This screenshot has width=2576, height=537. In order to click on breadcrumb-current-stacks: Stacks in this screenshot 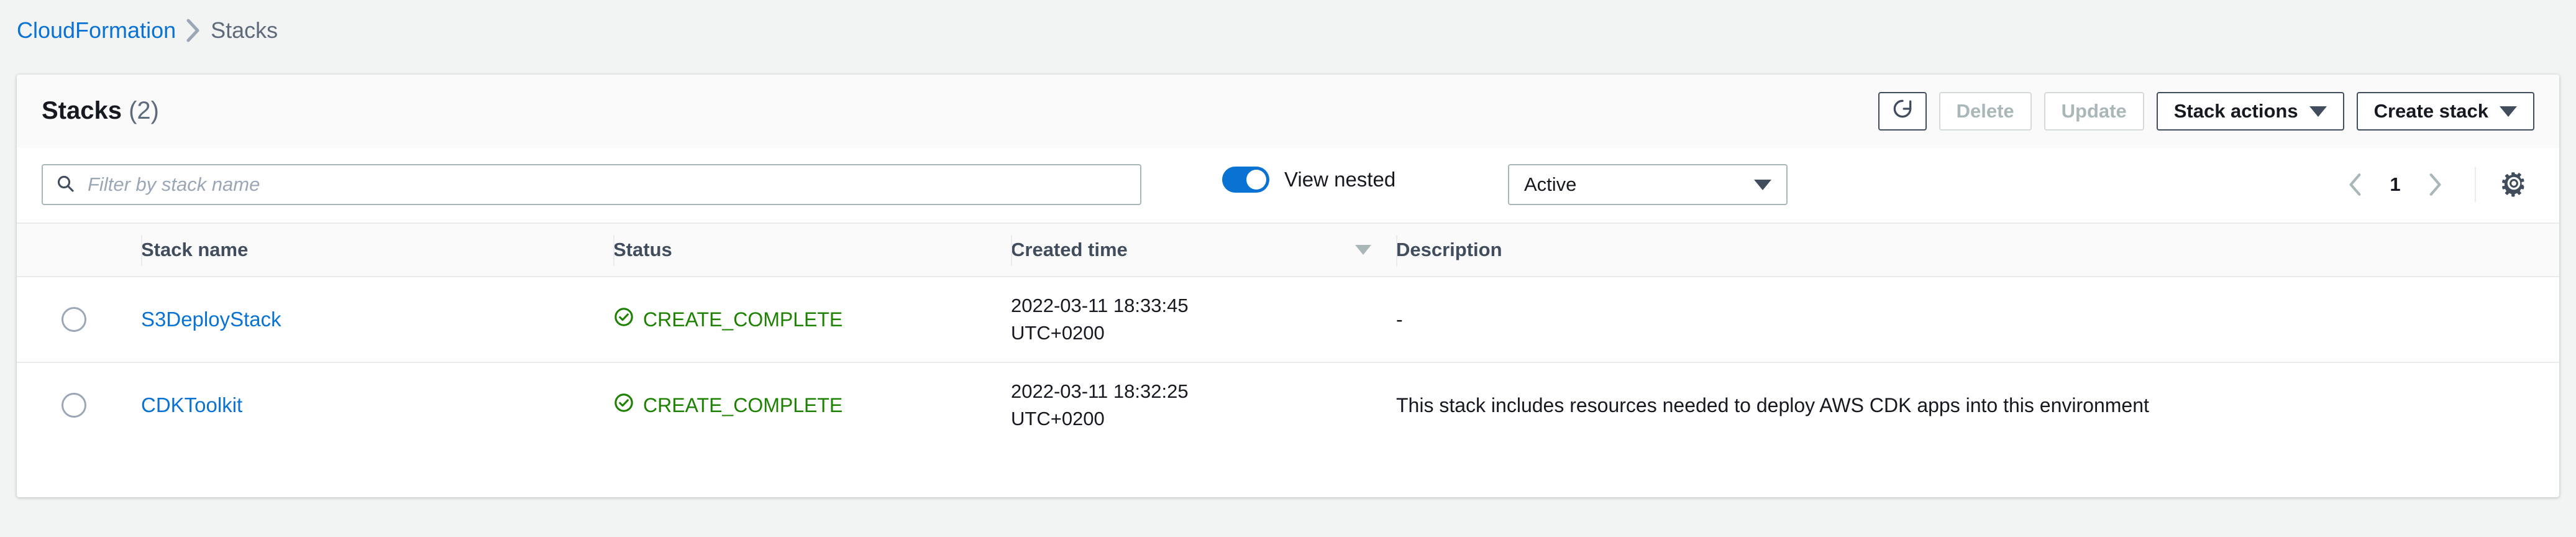, I will do `click(244, 30)`.